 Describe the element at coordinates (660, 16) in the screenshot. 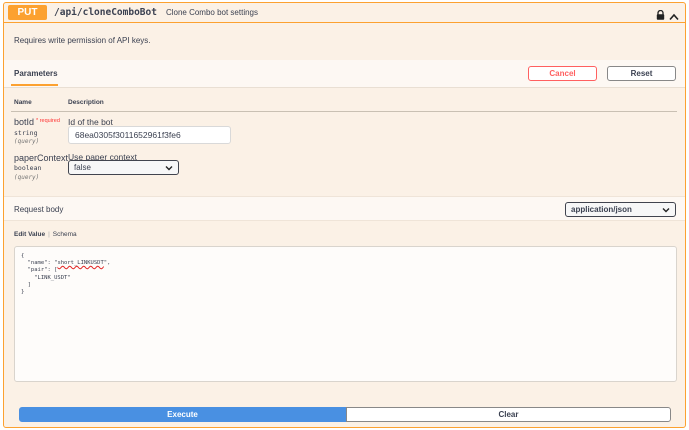

I see `lock-icon` at that location.